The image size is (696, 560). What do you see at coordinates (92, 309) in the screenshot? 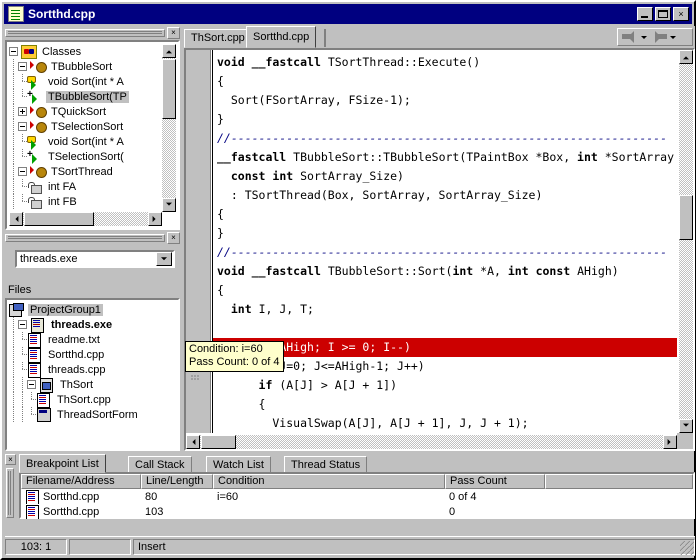
I see `tree-node: ProjectGroup1` at bounding box center [92, 309].